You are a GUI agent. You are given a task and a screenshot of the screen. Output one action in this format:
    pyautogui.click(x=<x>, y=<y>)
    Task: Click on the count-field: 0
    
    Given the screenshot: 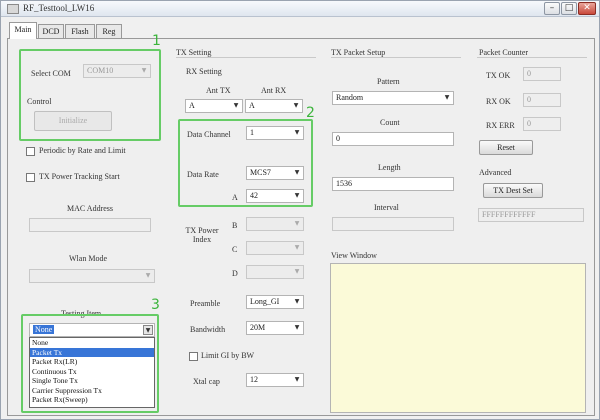 What is the action you would take?
    pyautogui.click(x=393, y=139)
    